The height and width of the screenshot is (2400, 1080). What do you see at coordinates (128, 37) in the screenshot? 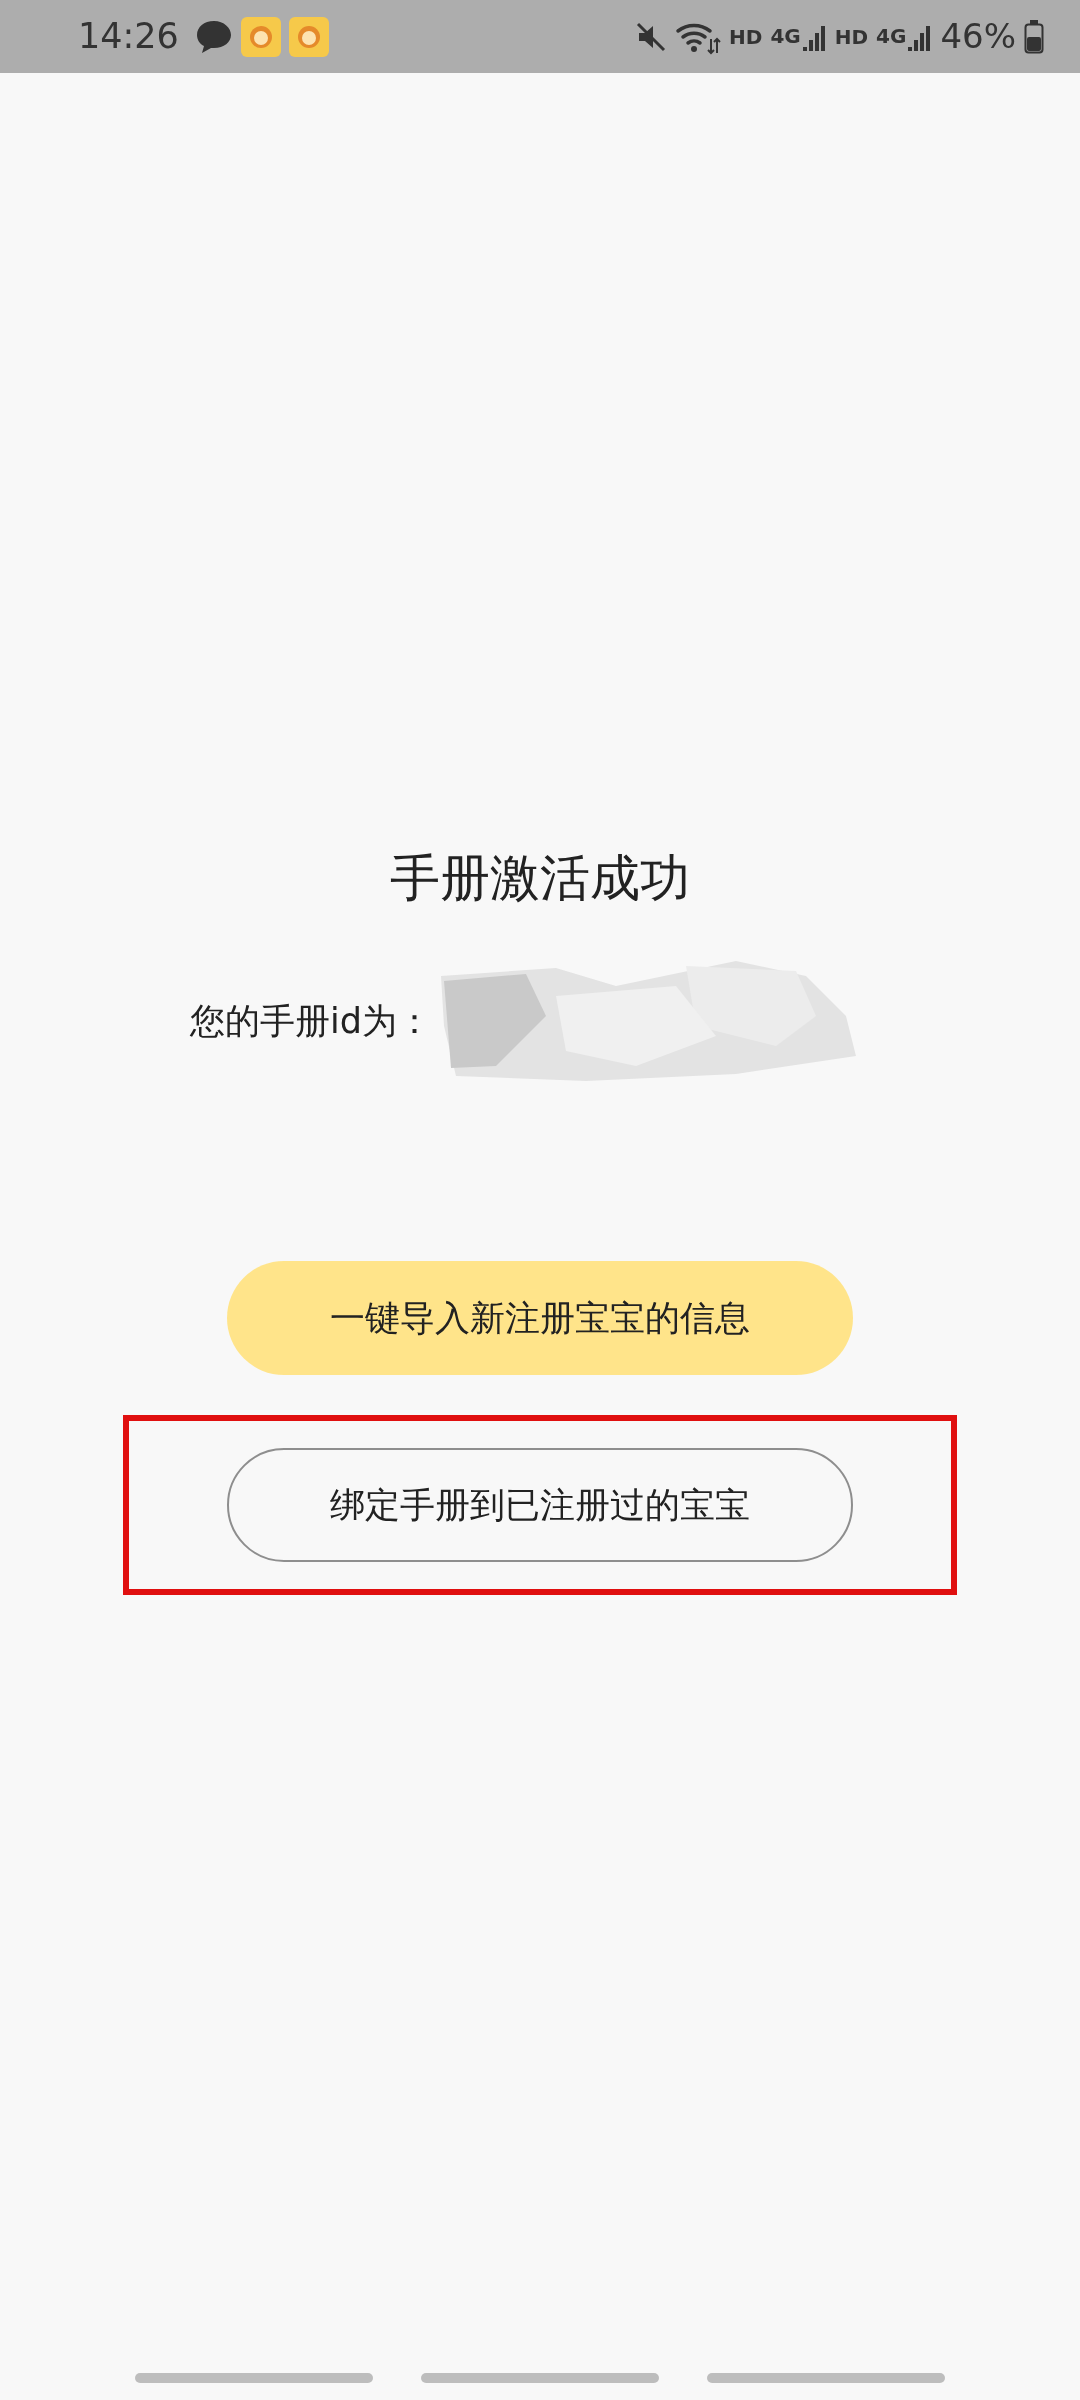
I see `clock: 14:26` at bounding box center [128, 37].